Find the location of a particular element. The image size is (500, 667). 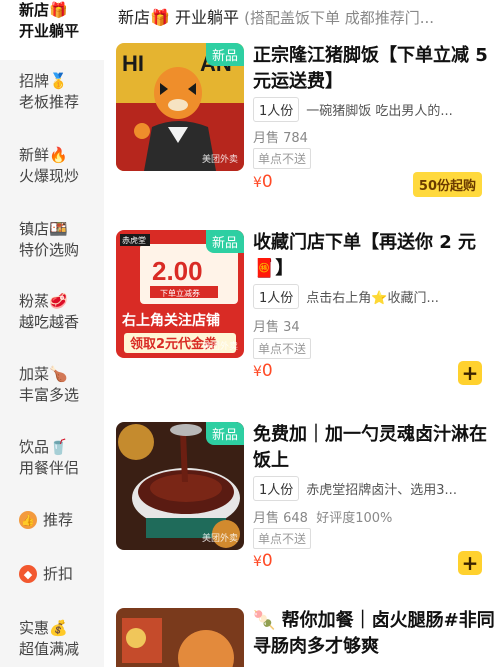

category-discount: ◆ 折扣 is located at coordinates (52, 574).